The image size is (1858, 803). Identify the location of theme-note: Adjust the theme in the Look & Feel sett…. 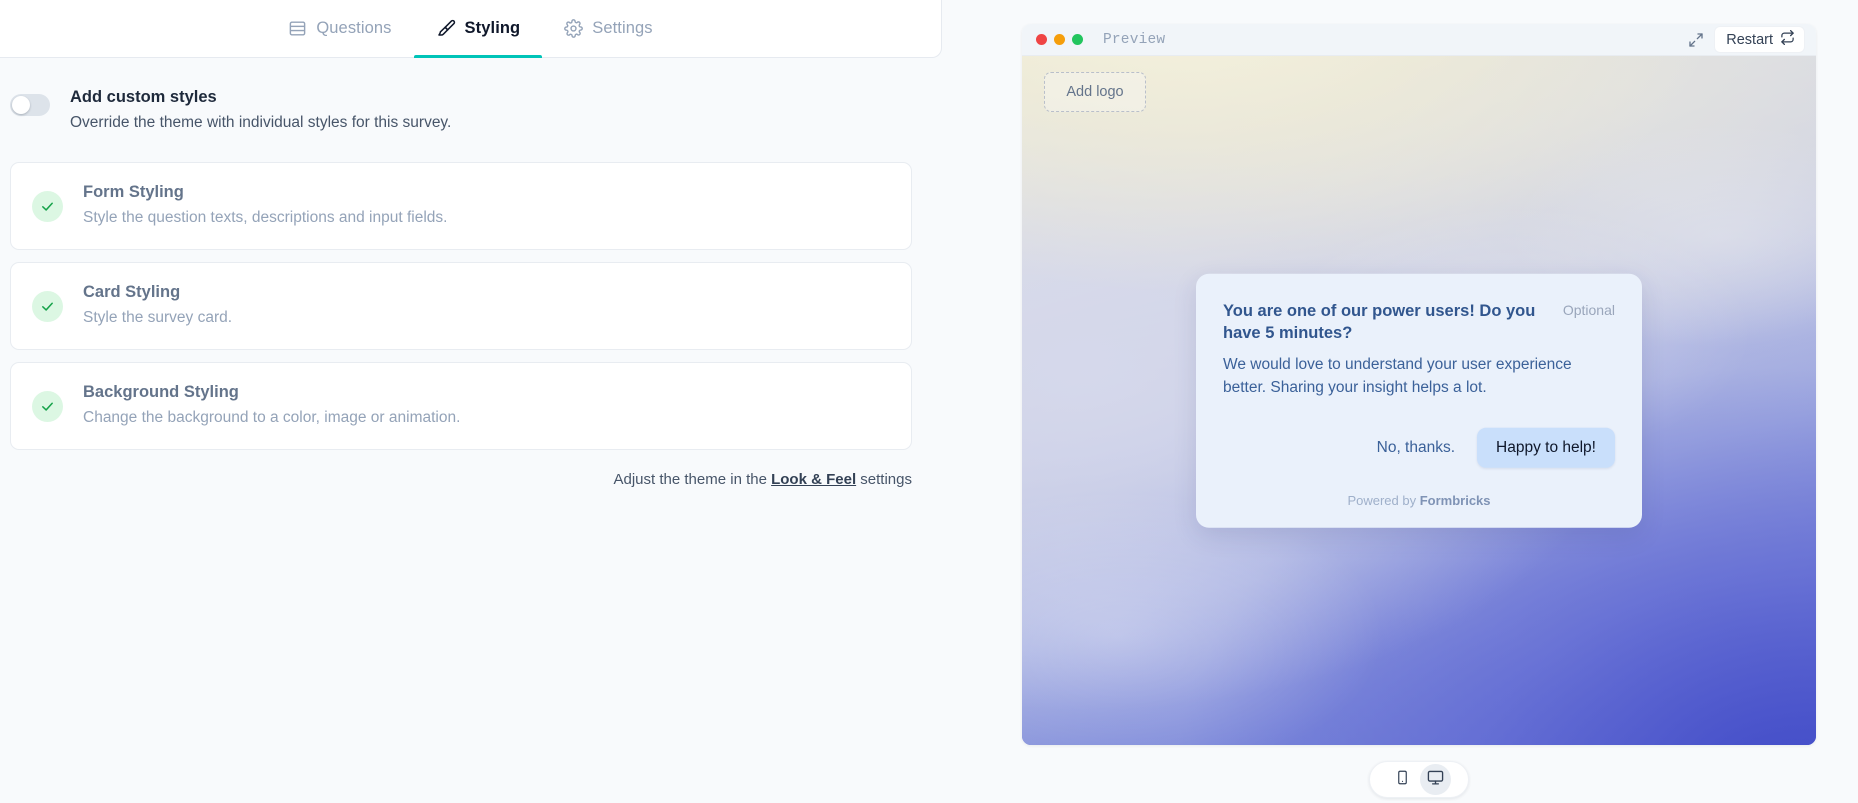
(461, 479).